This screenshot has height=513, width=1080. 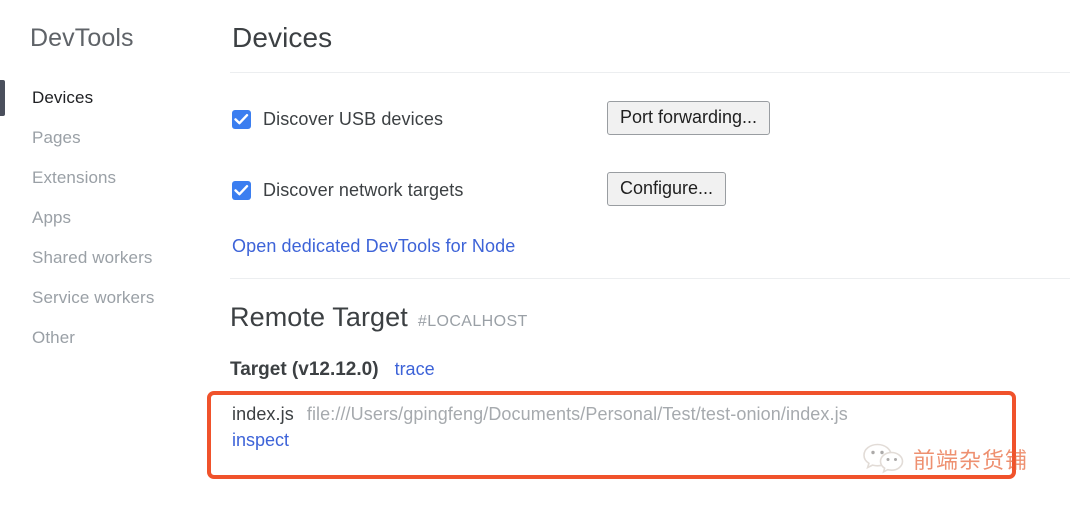 I want to click on divider-top, so click(x=650, y=72).